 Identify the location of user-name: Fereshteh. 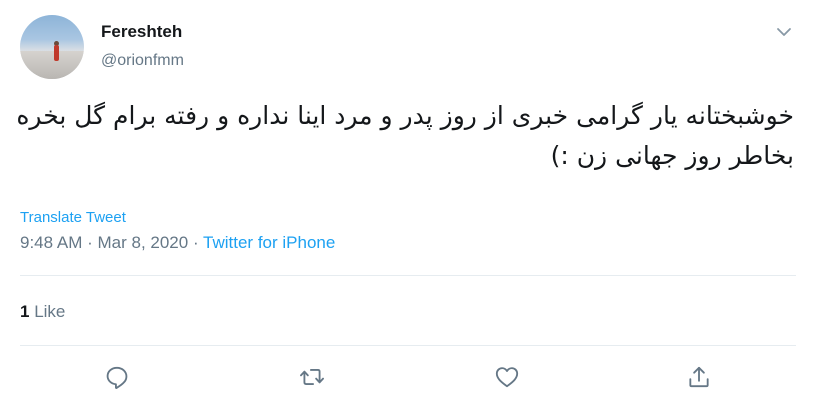
(141, 32).